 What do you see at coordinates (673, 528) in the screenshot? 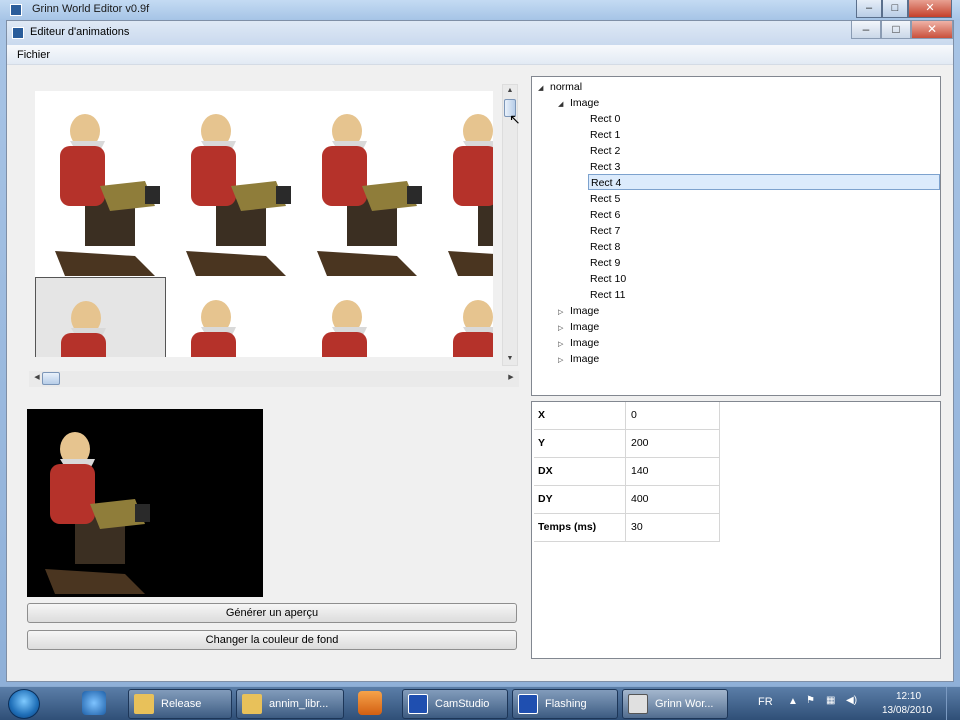
I see `property-value: 30` at bounding box center [673, 528].